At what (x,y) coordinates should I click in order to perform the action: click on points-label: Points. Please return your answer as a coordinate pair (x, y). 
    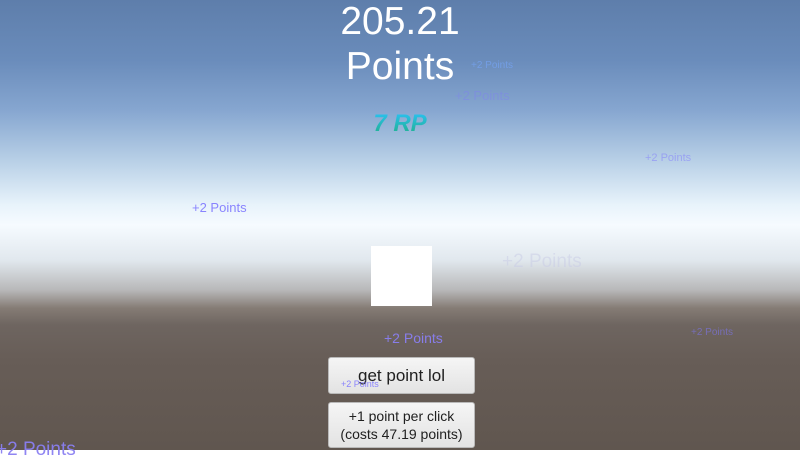
    Looking at the image, I should click on (400, 66).